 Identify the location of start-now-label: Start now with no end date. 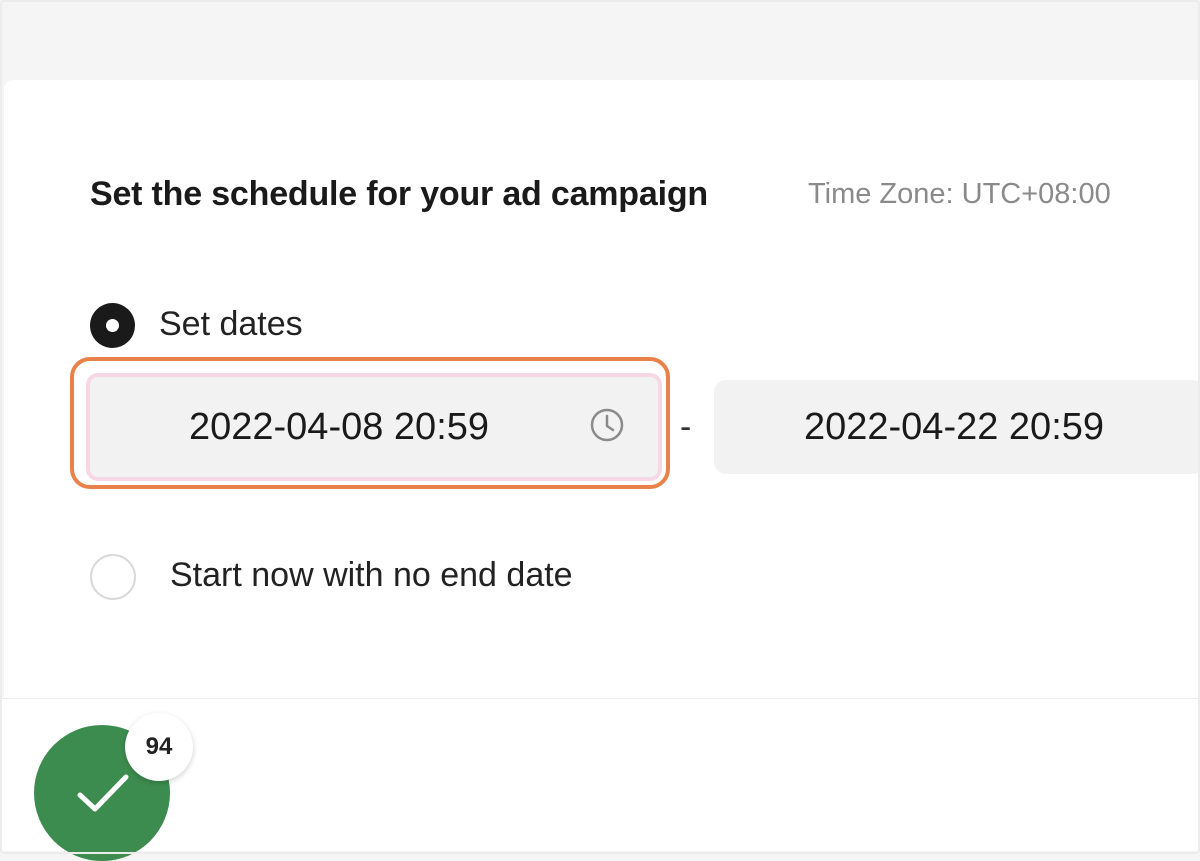
(371, 575).